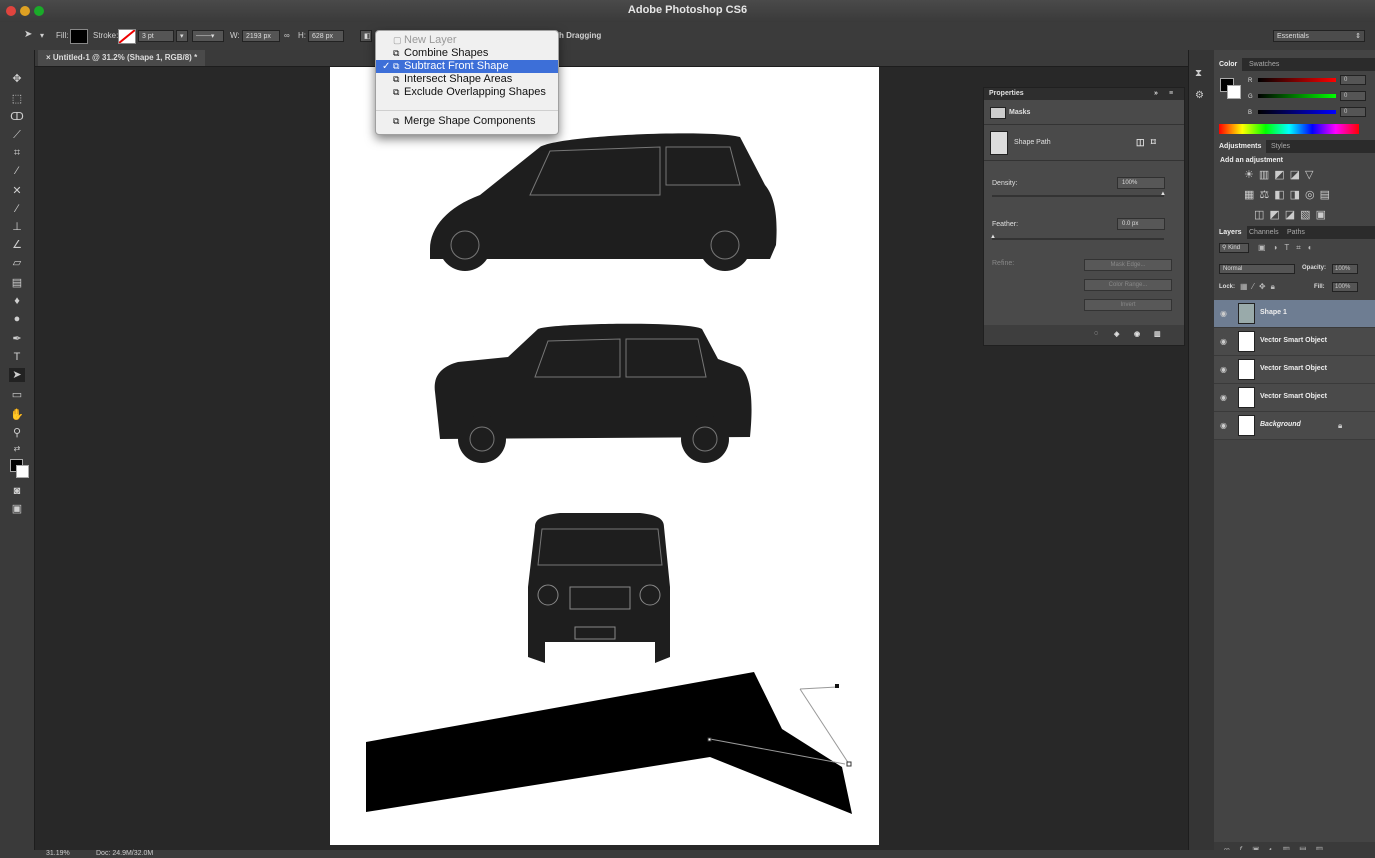 The image size is (1375, 858). Describe the element at coordinates (17, 357) in the screenshot. I see `type-tool-icon: T` at that location.